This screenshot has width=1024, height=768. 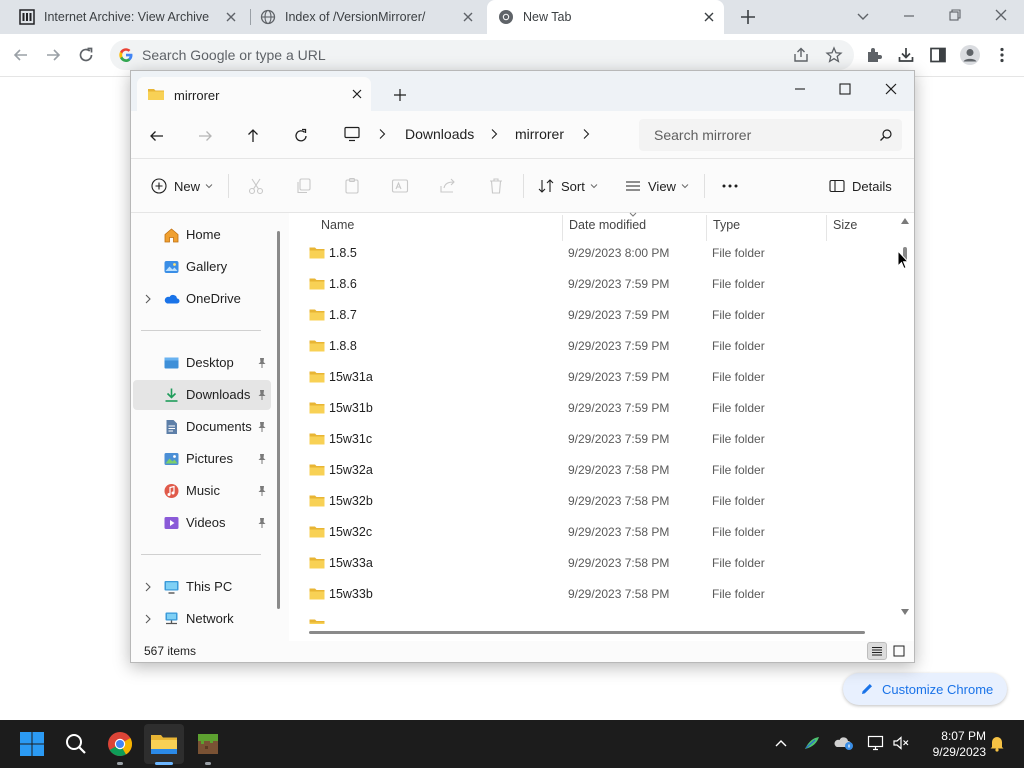 What do you see at coordinates (86, 55) in the screenshot?
I see `reload-button` at bounding box center [86, 55].